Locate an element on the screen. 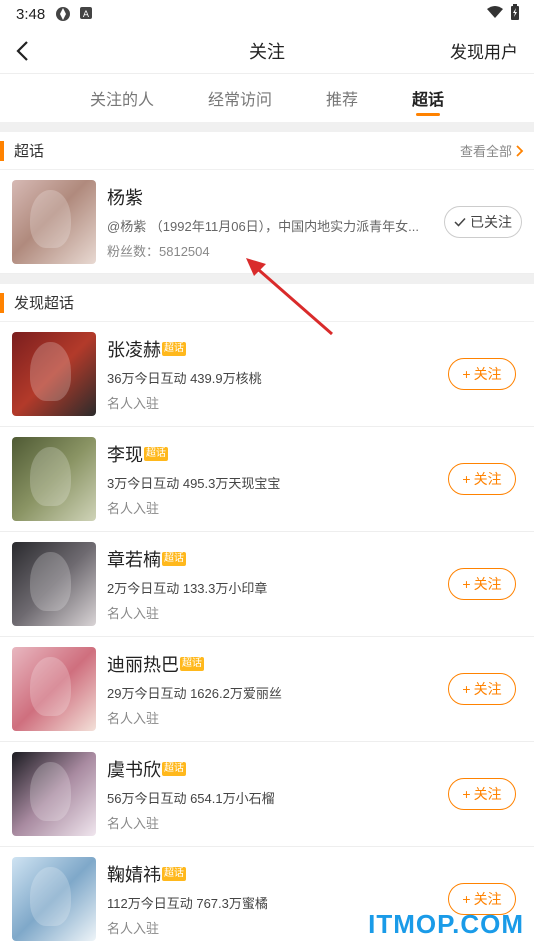 The width and height of the screenshot is (534, 950). status-bar: 3:48 A is located at coordinates (267, 14).